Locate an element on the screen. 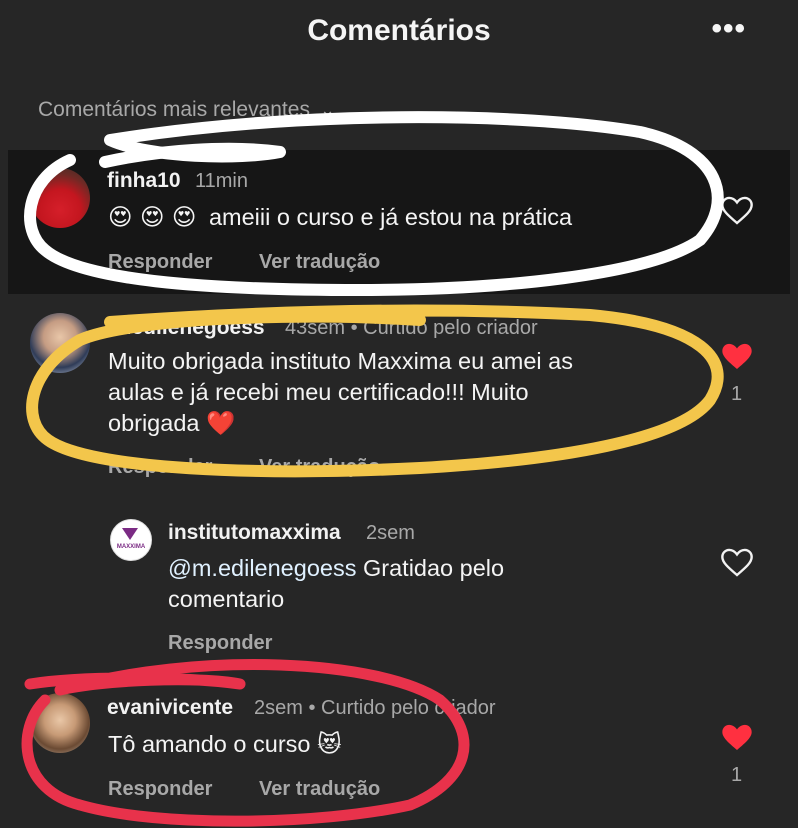  comment-username: evanivicente is located at coordinates (170, 708).